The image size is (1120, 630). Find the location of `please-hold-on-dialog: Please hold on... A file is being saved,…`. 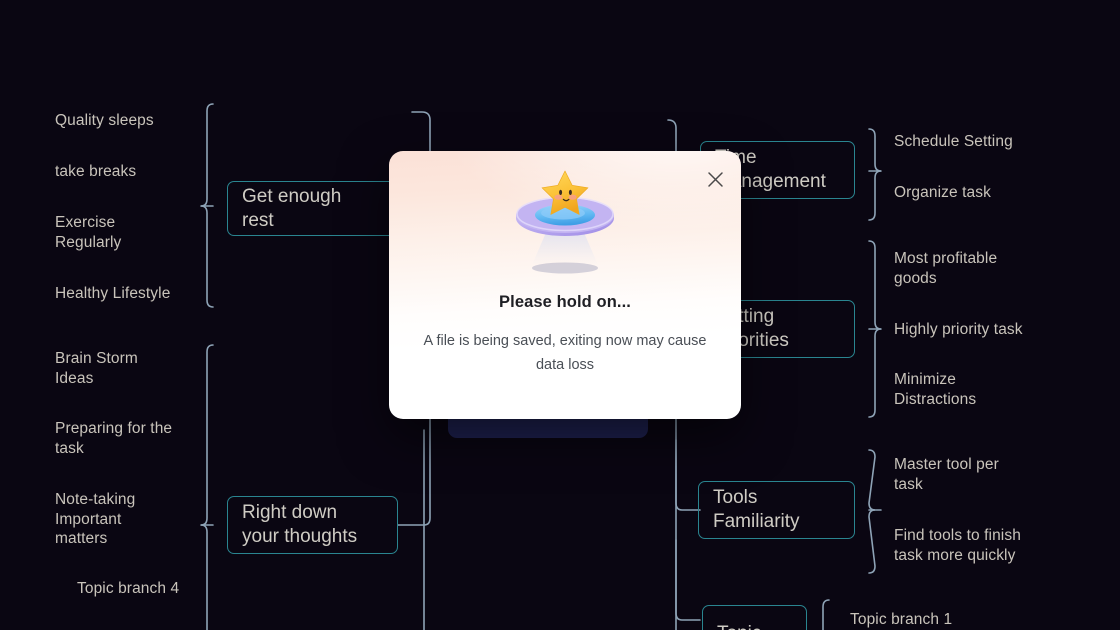

please-hold-on-dialog: Please hold on... A file is being saved,… is located at coordinates (565, 285).